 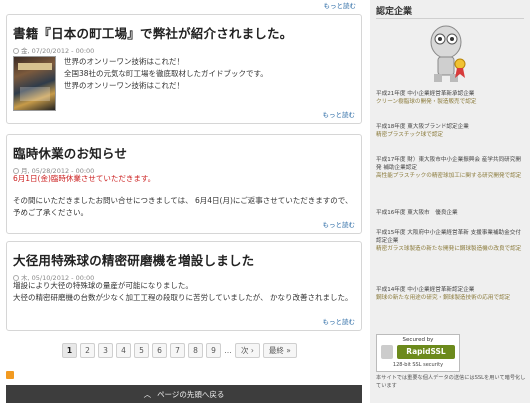 I want to click on lock-icon, so click(x=387, y=352).